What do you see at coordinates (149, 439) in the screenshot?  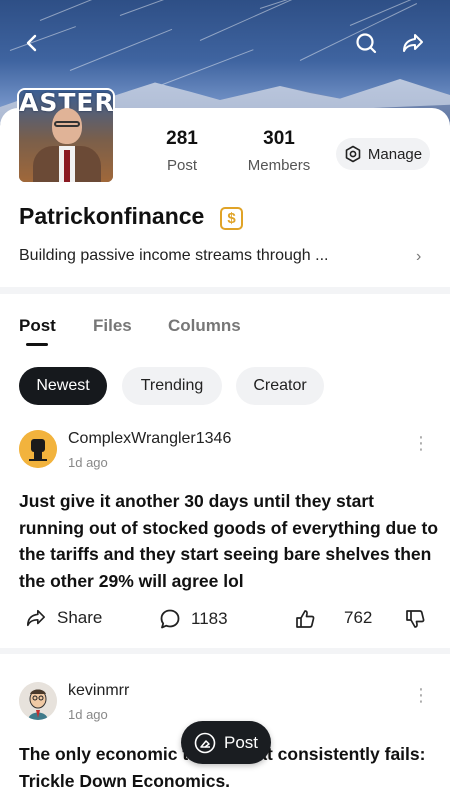 I see `post-author-name: ComplexWrangler1346` at bounding box center [149, 439].